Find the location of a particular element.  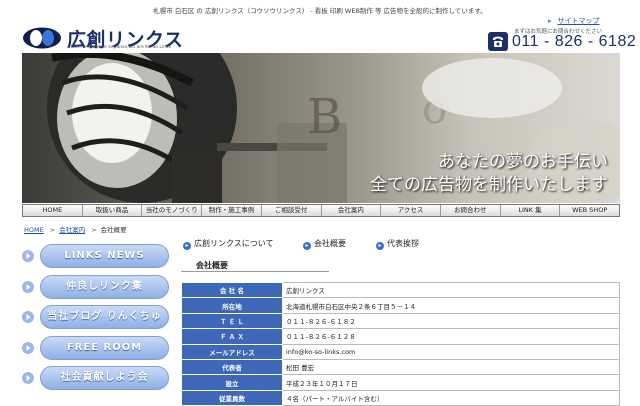

row-label: 所在地 is located at coordinates (232, 305).